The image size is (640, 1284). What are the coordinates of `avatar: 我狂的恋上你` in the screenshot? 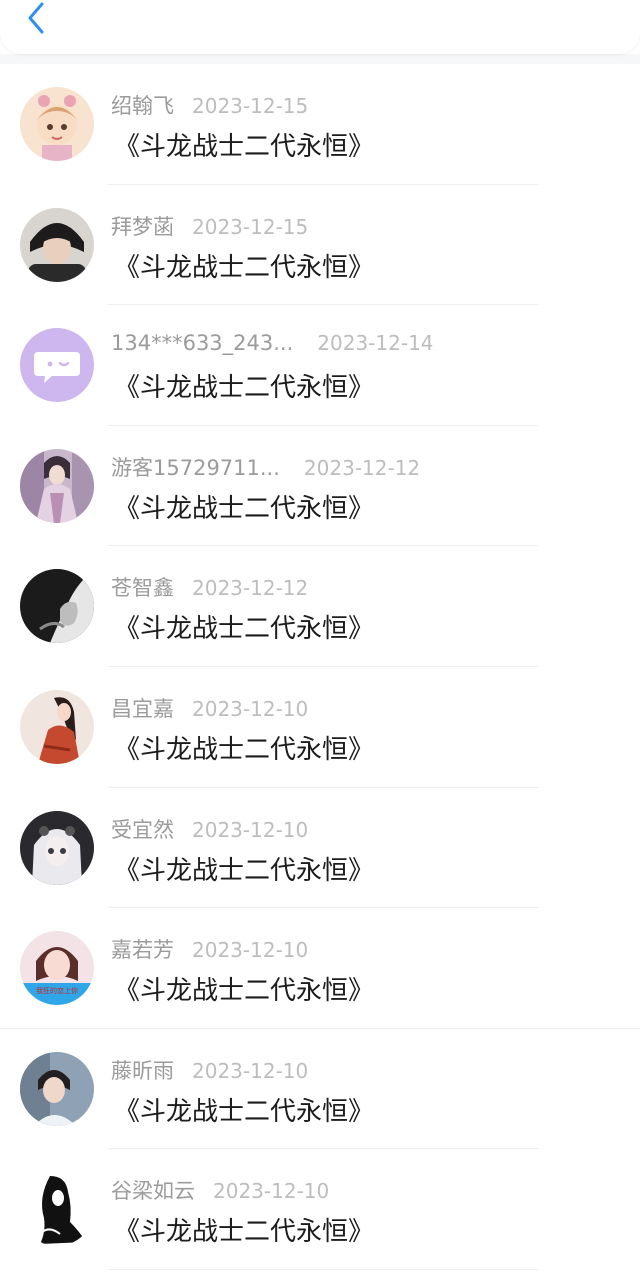 It's located at (57, 968).